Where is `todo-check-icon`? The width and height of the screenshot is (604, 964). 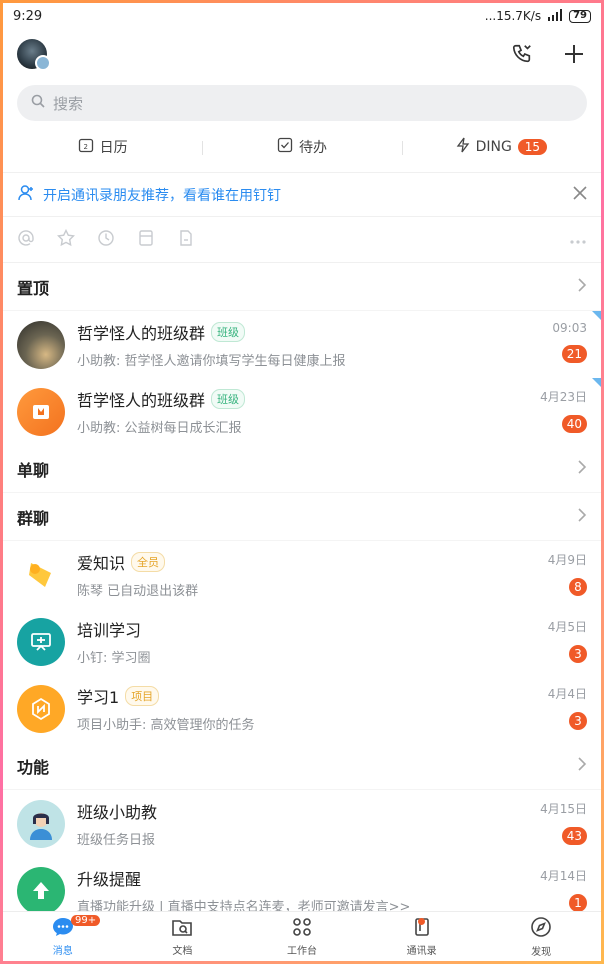 todo-check-icon is located at coordinates (285, 147).